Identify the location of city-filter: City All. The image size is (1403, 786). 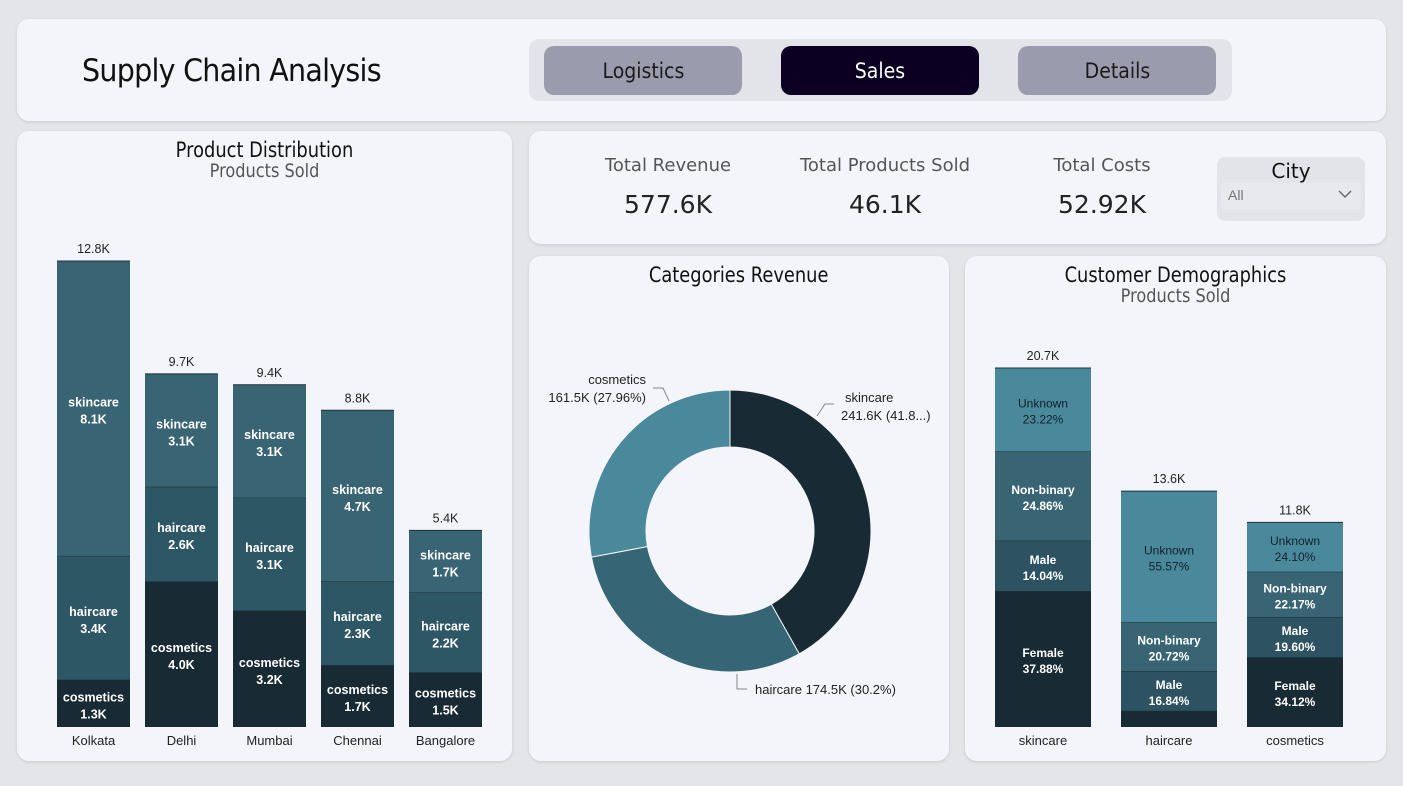
(1291, 189).